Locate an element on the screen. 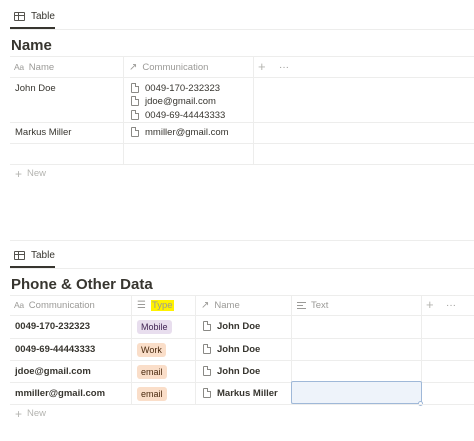  database-title: Name is located at coordinates (31, 45).